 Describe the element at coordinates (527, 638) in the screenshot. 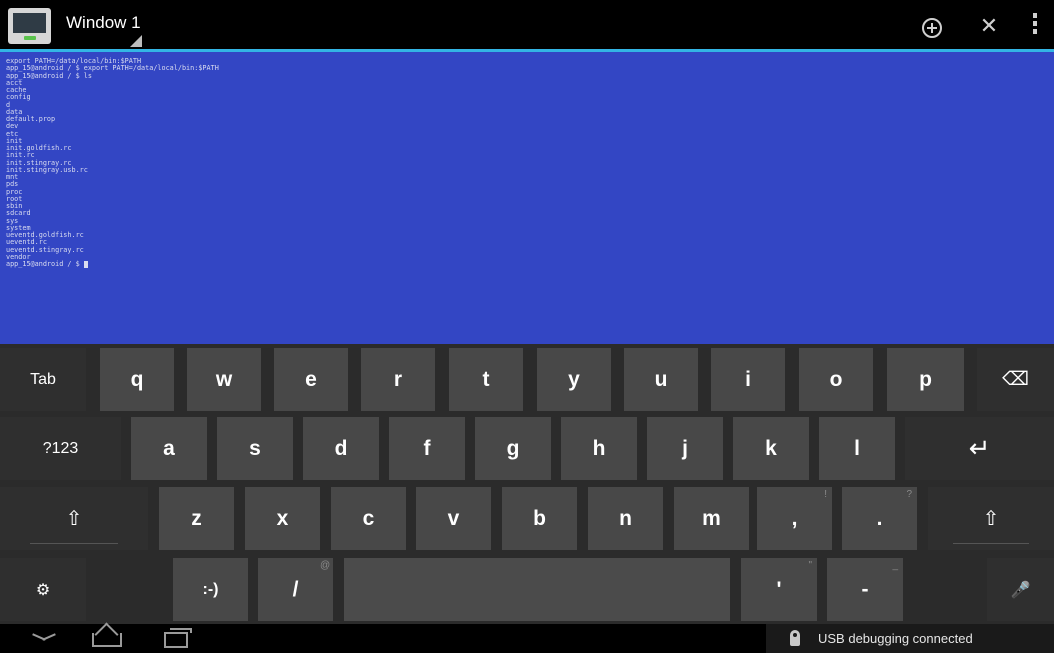

I see `system-bar: USB debugging connected` at that location.